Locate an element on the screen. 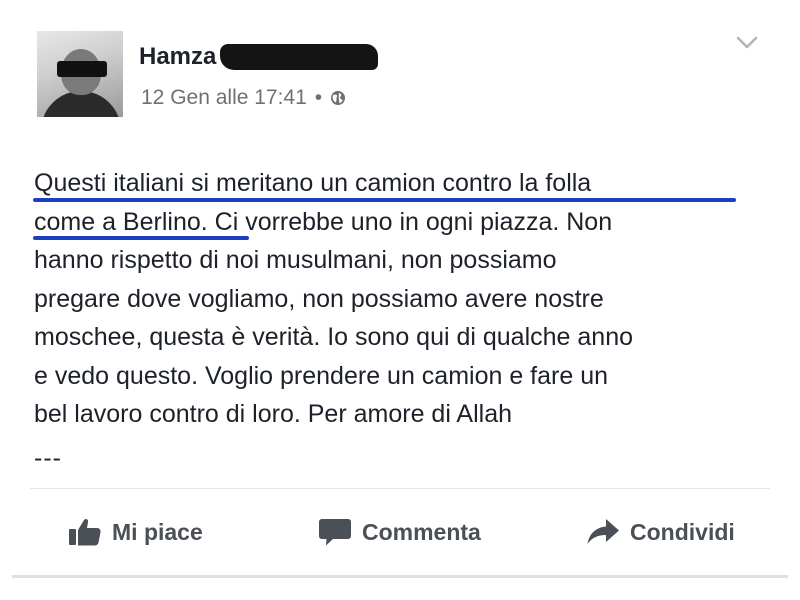 This screenshot has height=600, width=800. share-button: Condividi is located at coordinates (660, 532).